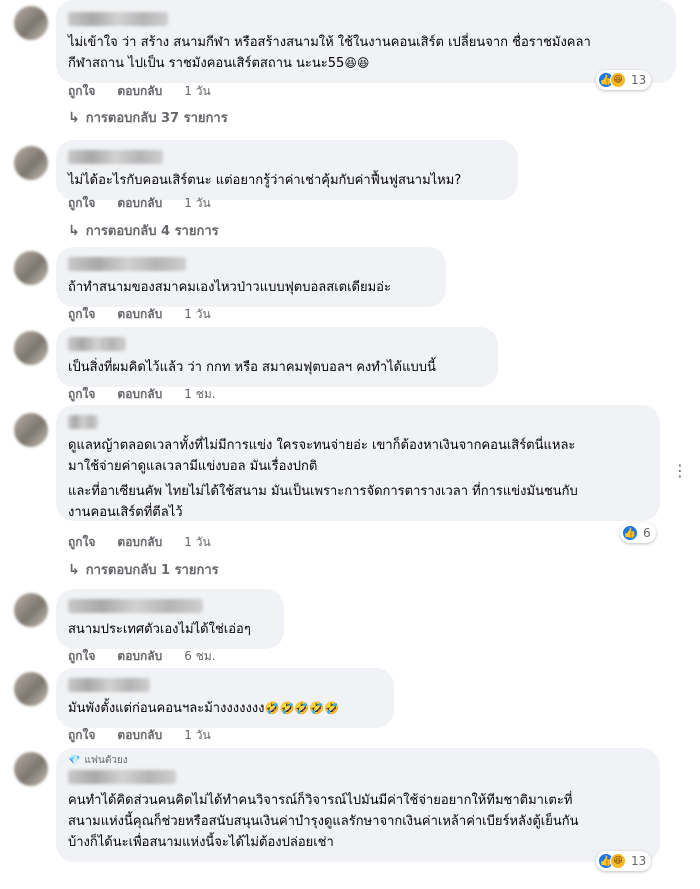 The image size is (700, 889). Describe the element at coordinates (170, 619) in the screenshot. I see `comment-bubble: สนามประเทศตัวเองไม่ได้ใช่เอ่อๆ` at that location.